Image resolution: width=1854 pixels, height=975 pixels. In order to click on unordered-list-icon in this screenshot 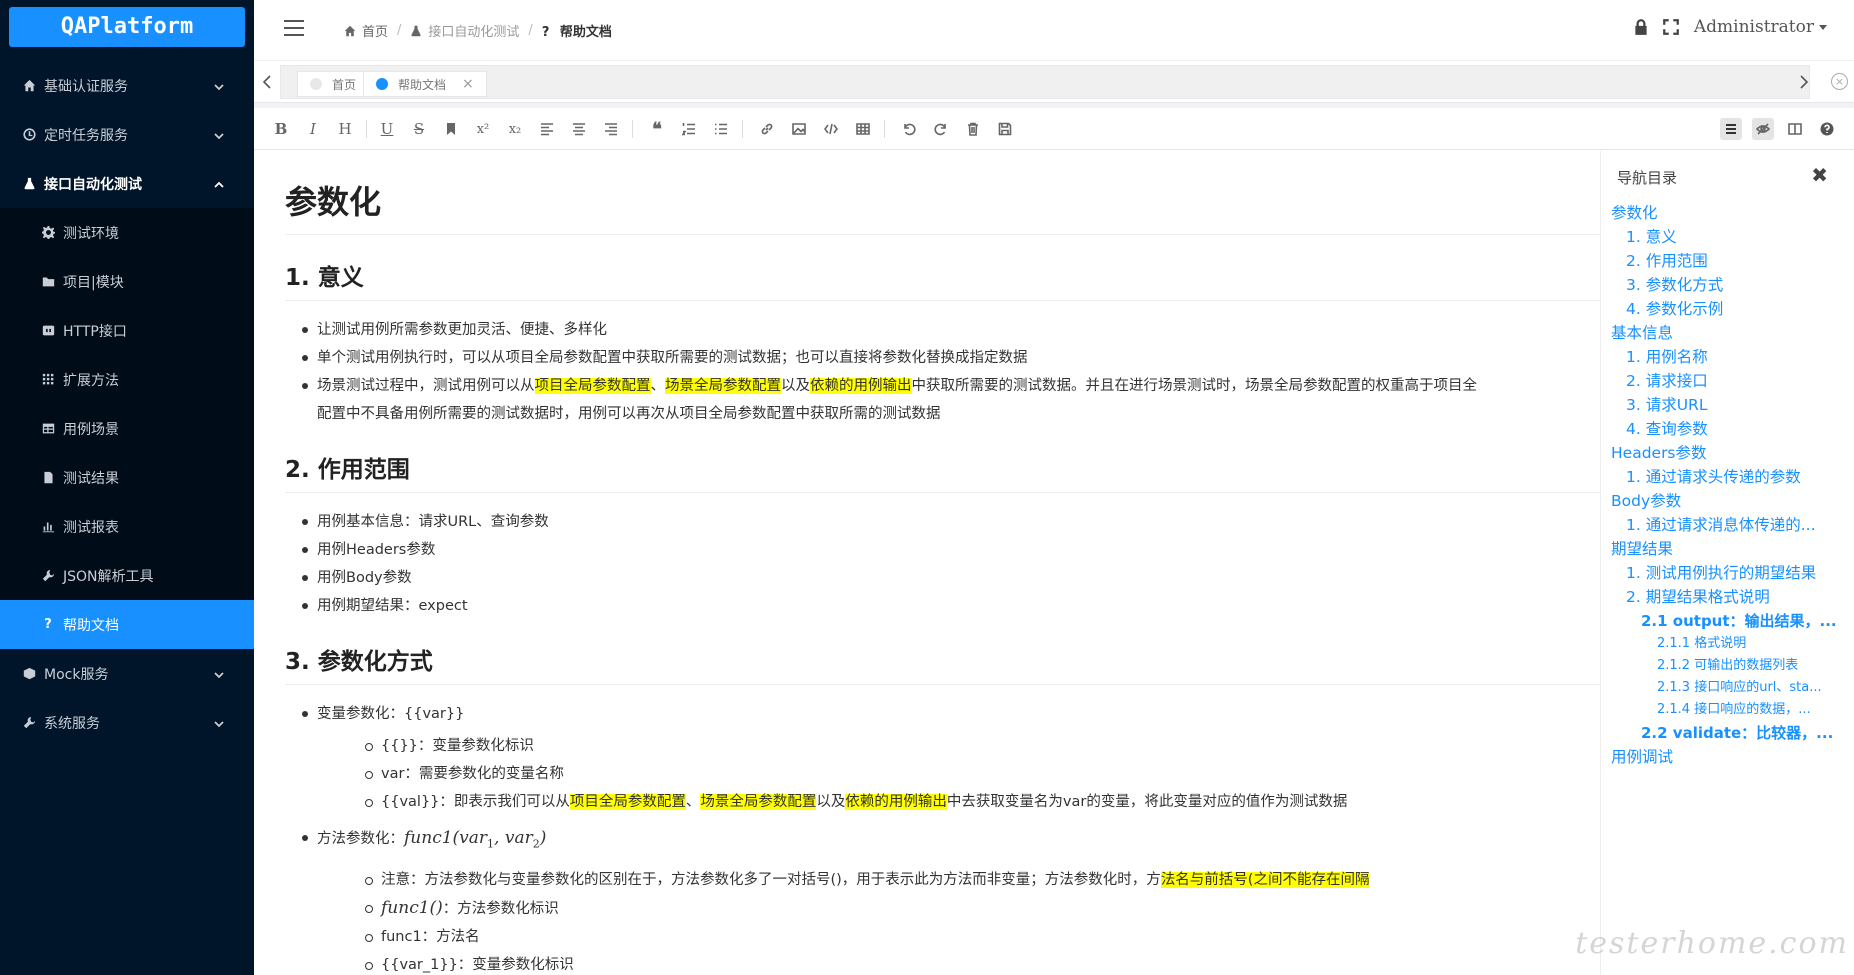, I will do `click(721, 129)`.